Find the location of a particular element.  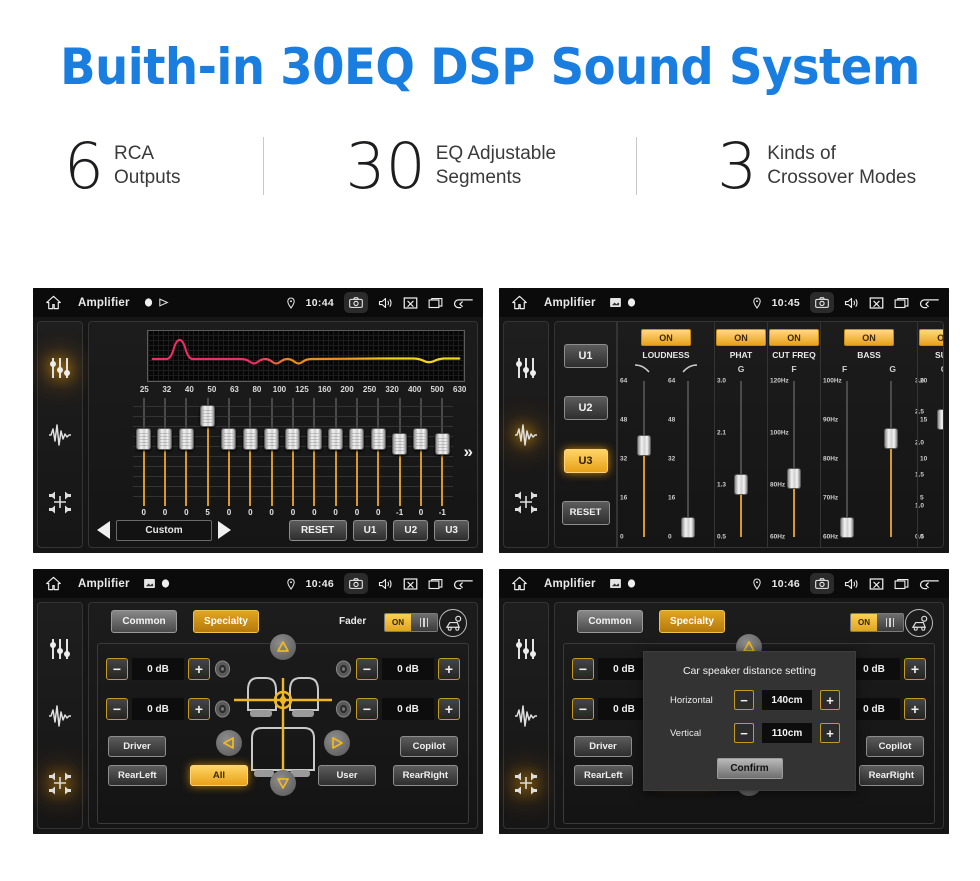

vertical-slider: 120Hz 100Hz 80Hz 60Hz is located at coordinates (793, 459).